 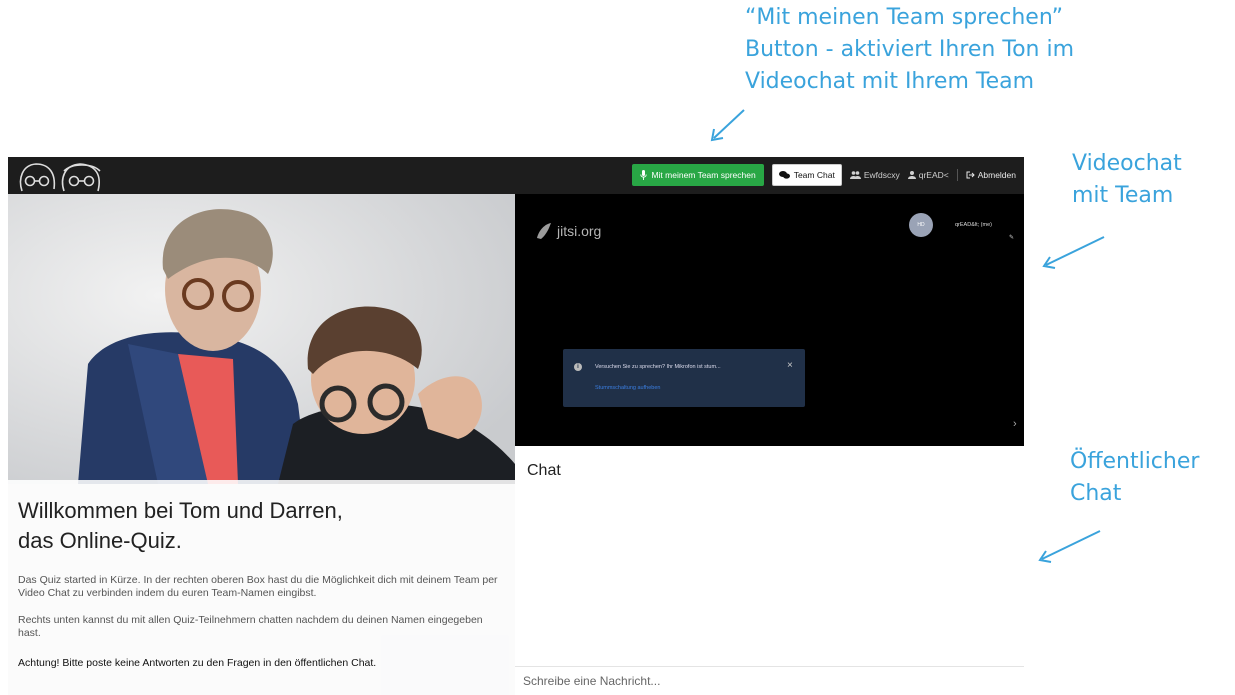 I want to click on chat-title: Chat, so click(x=544, y=470).